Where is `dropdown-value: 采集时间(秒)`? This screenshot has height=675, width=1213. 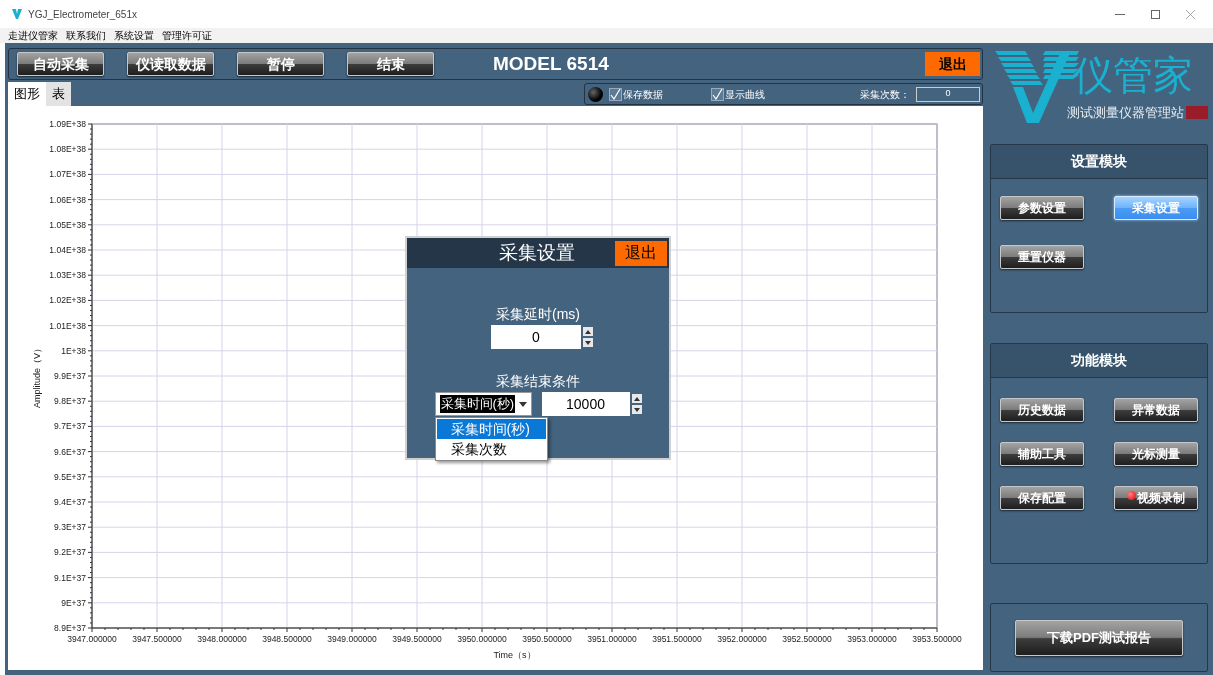 dropdown-value: 采集时间(秒) is located at coordinates (477, 404).